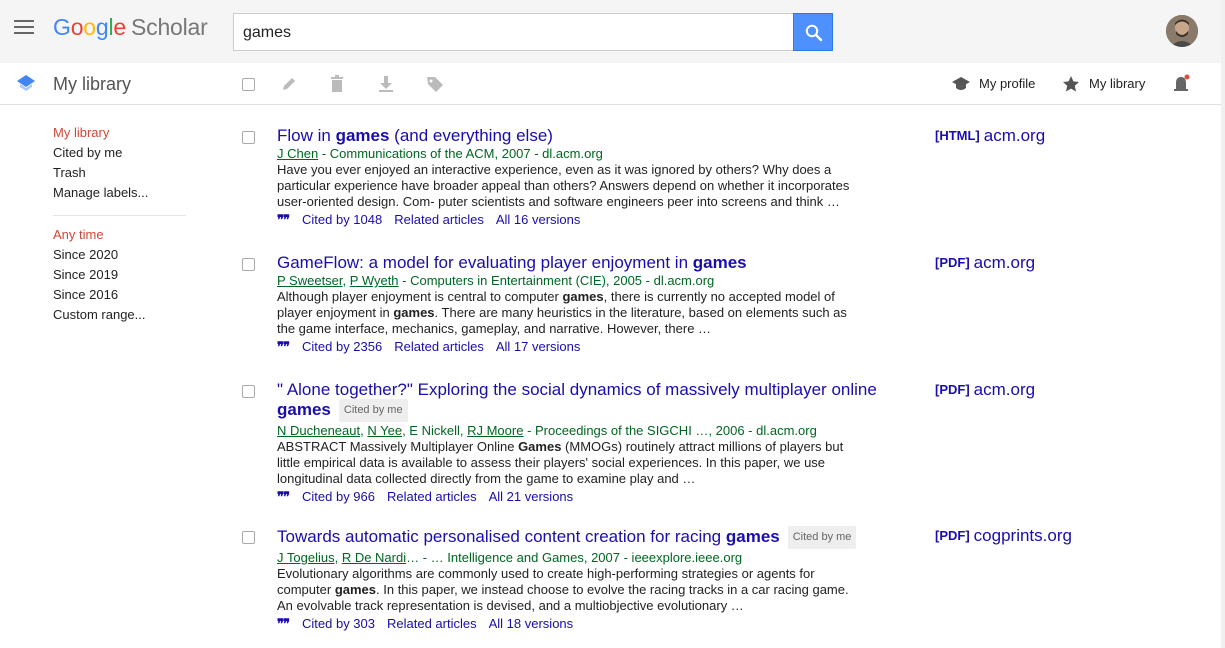 The width and height of the screenshot is (1225, 648). What do you see at coordinates (342, 346) in the screenshot?
I see `cited-by-link: Cited by 2356` at bounding box center [342, 346].